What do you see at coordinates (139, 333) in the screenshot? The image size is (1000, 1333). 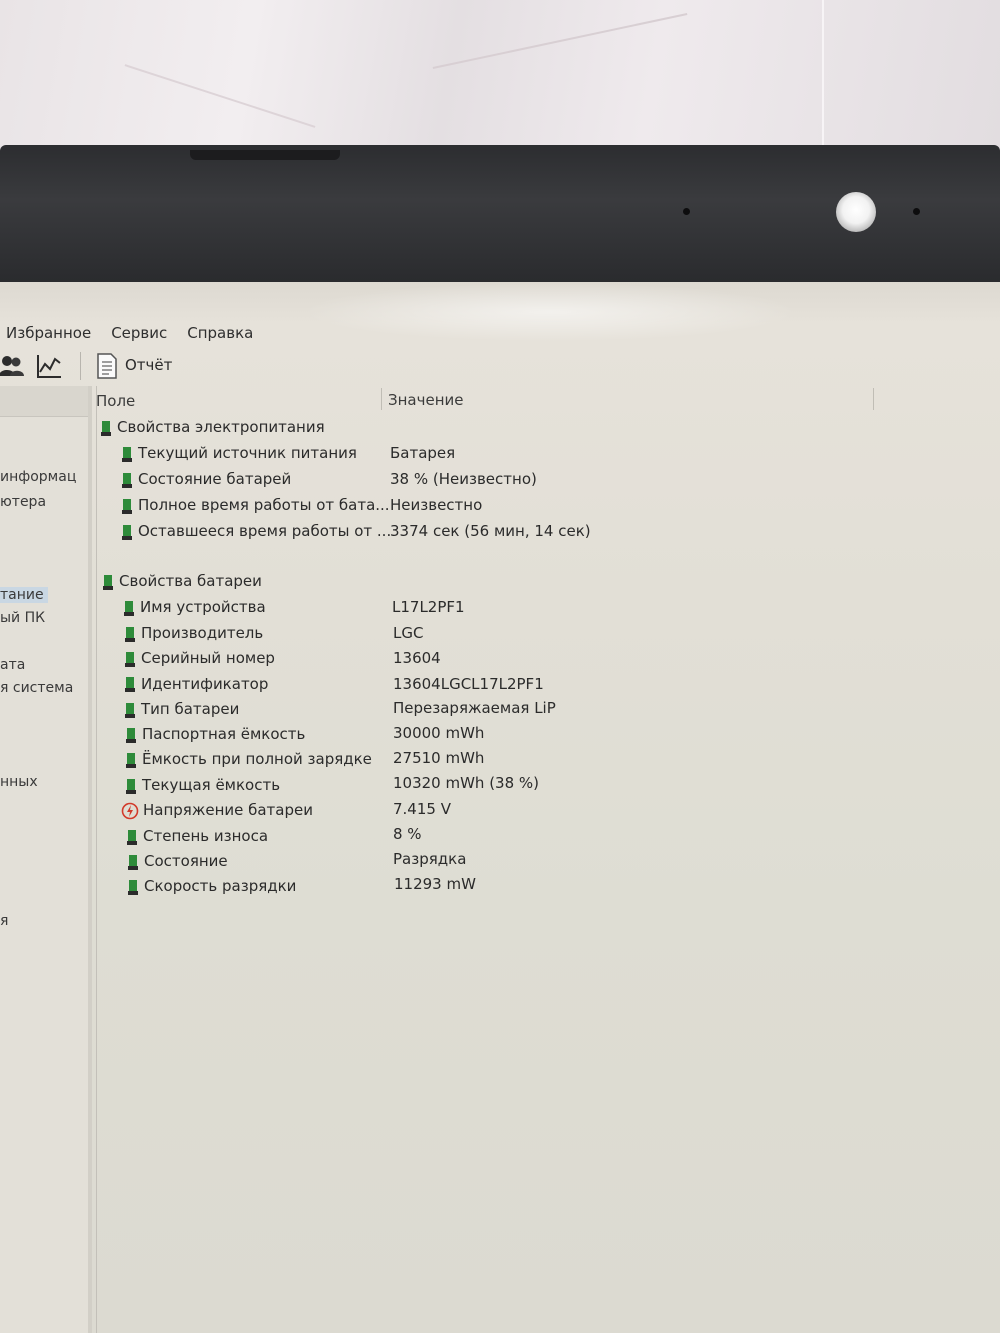 I see `menu-service: Сервис` at bounding box center [139, 333].